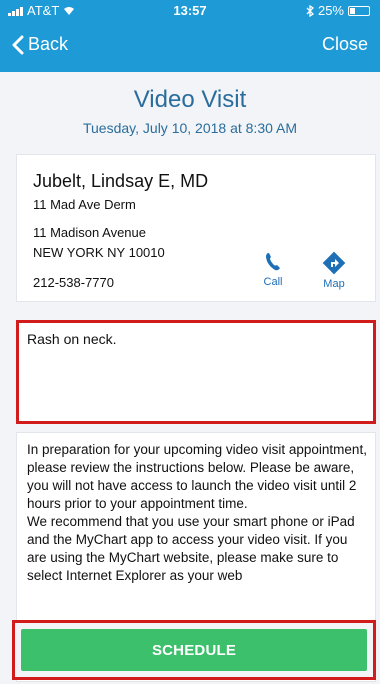 This screenshot has height=684, width=380. I want to click on close-button: Close, so click(345, 44).